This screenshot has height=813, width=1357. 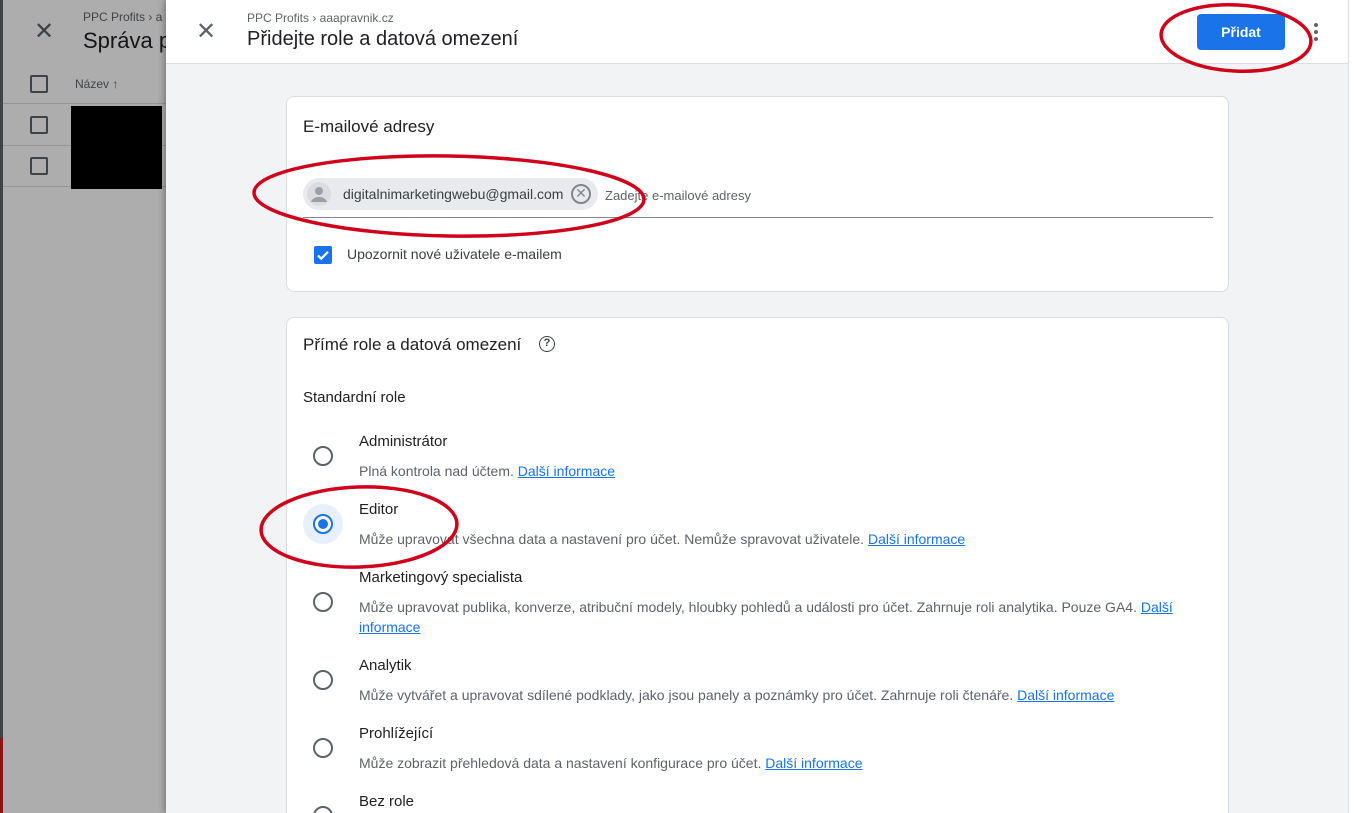 I want to click on email-input, so click(x=900, y=195).